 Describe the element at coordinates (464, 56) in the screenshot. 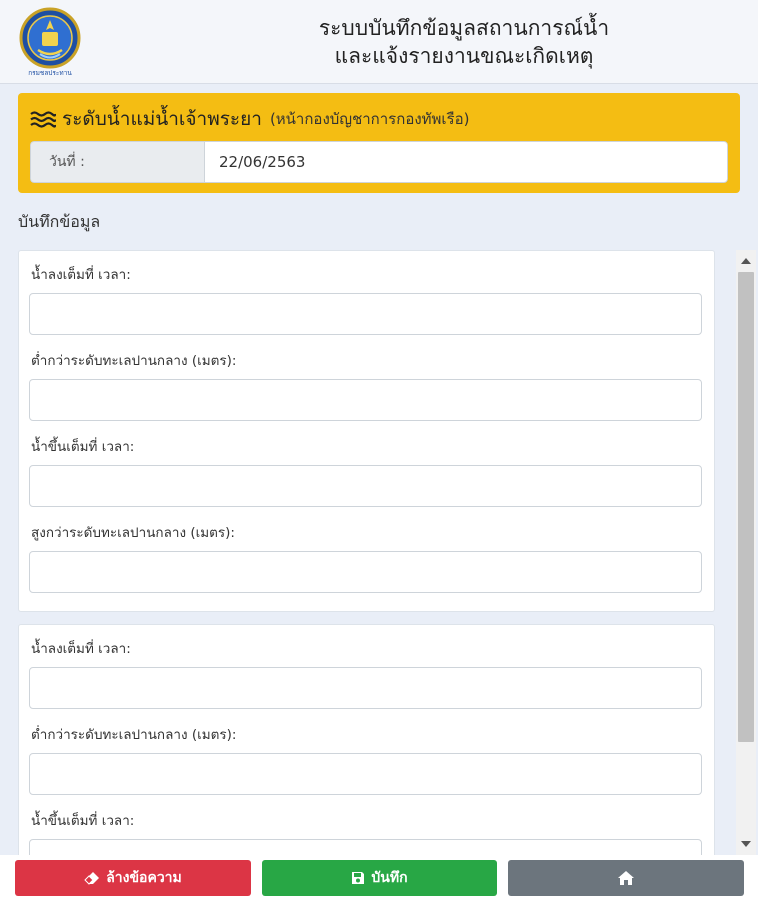

I see `page-title-line2: และแจ้งรายงานขณะเกิดเหตุ` at that location.